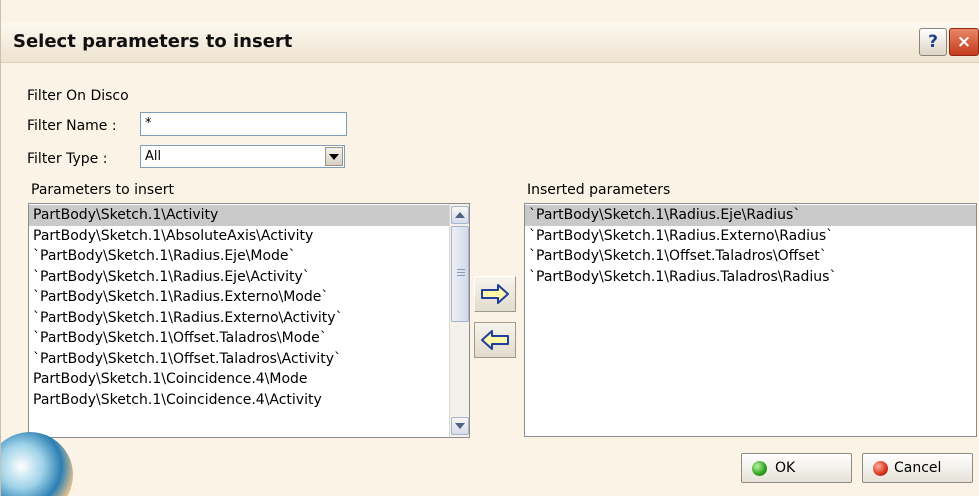 The width and height of the screenshot is (979, 496). I want to click on dialog-title: Select parameters to insert, so click(153, 41).